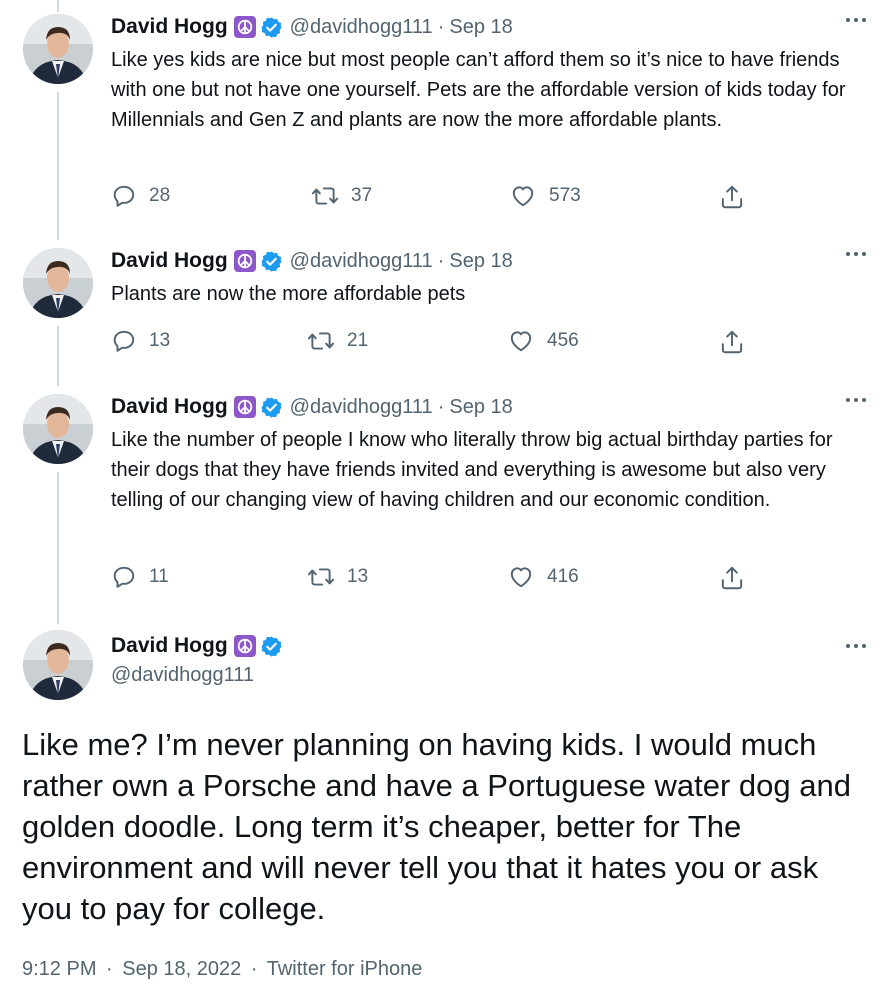 This screenshot has width=888, height=1006. I want to click on tweet-actions: 13 21 456, so click(431, 343).